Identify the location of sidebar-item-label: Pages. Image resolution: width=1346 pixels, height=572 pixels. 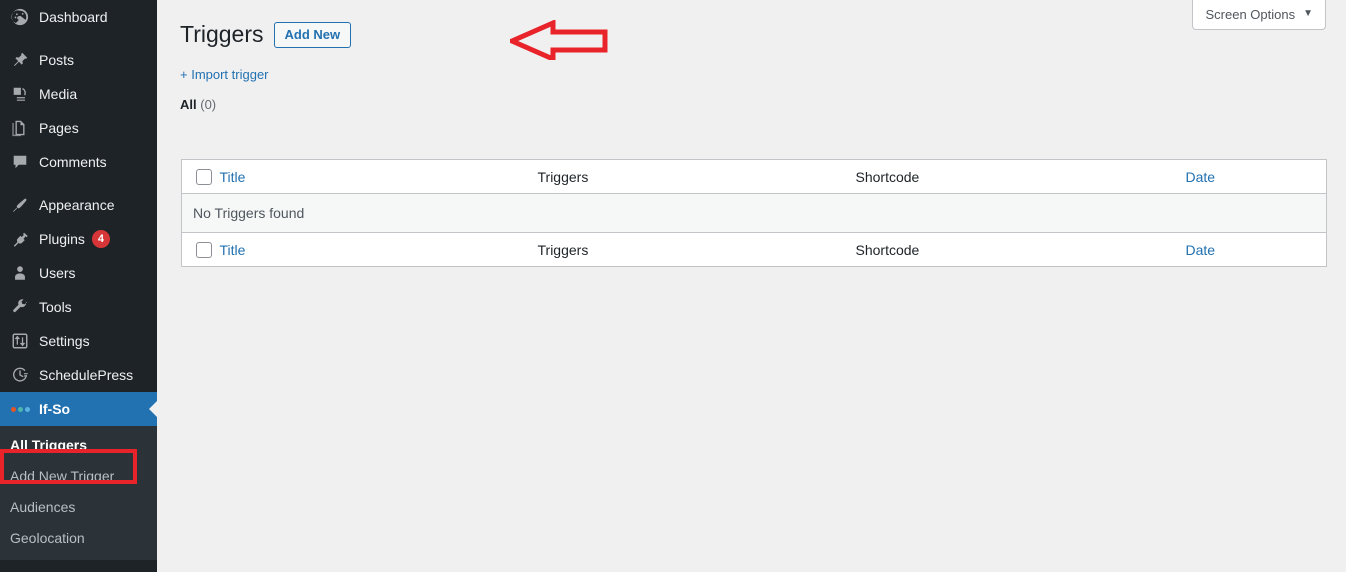
(59, 128).